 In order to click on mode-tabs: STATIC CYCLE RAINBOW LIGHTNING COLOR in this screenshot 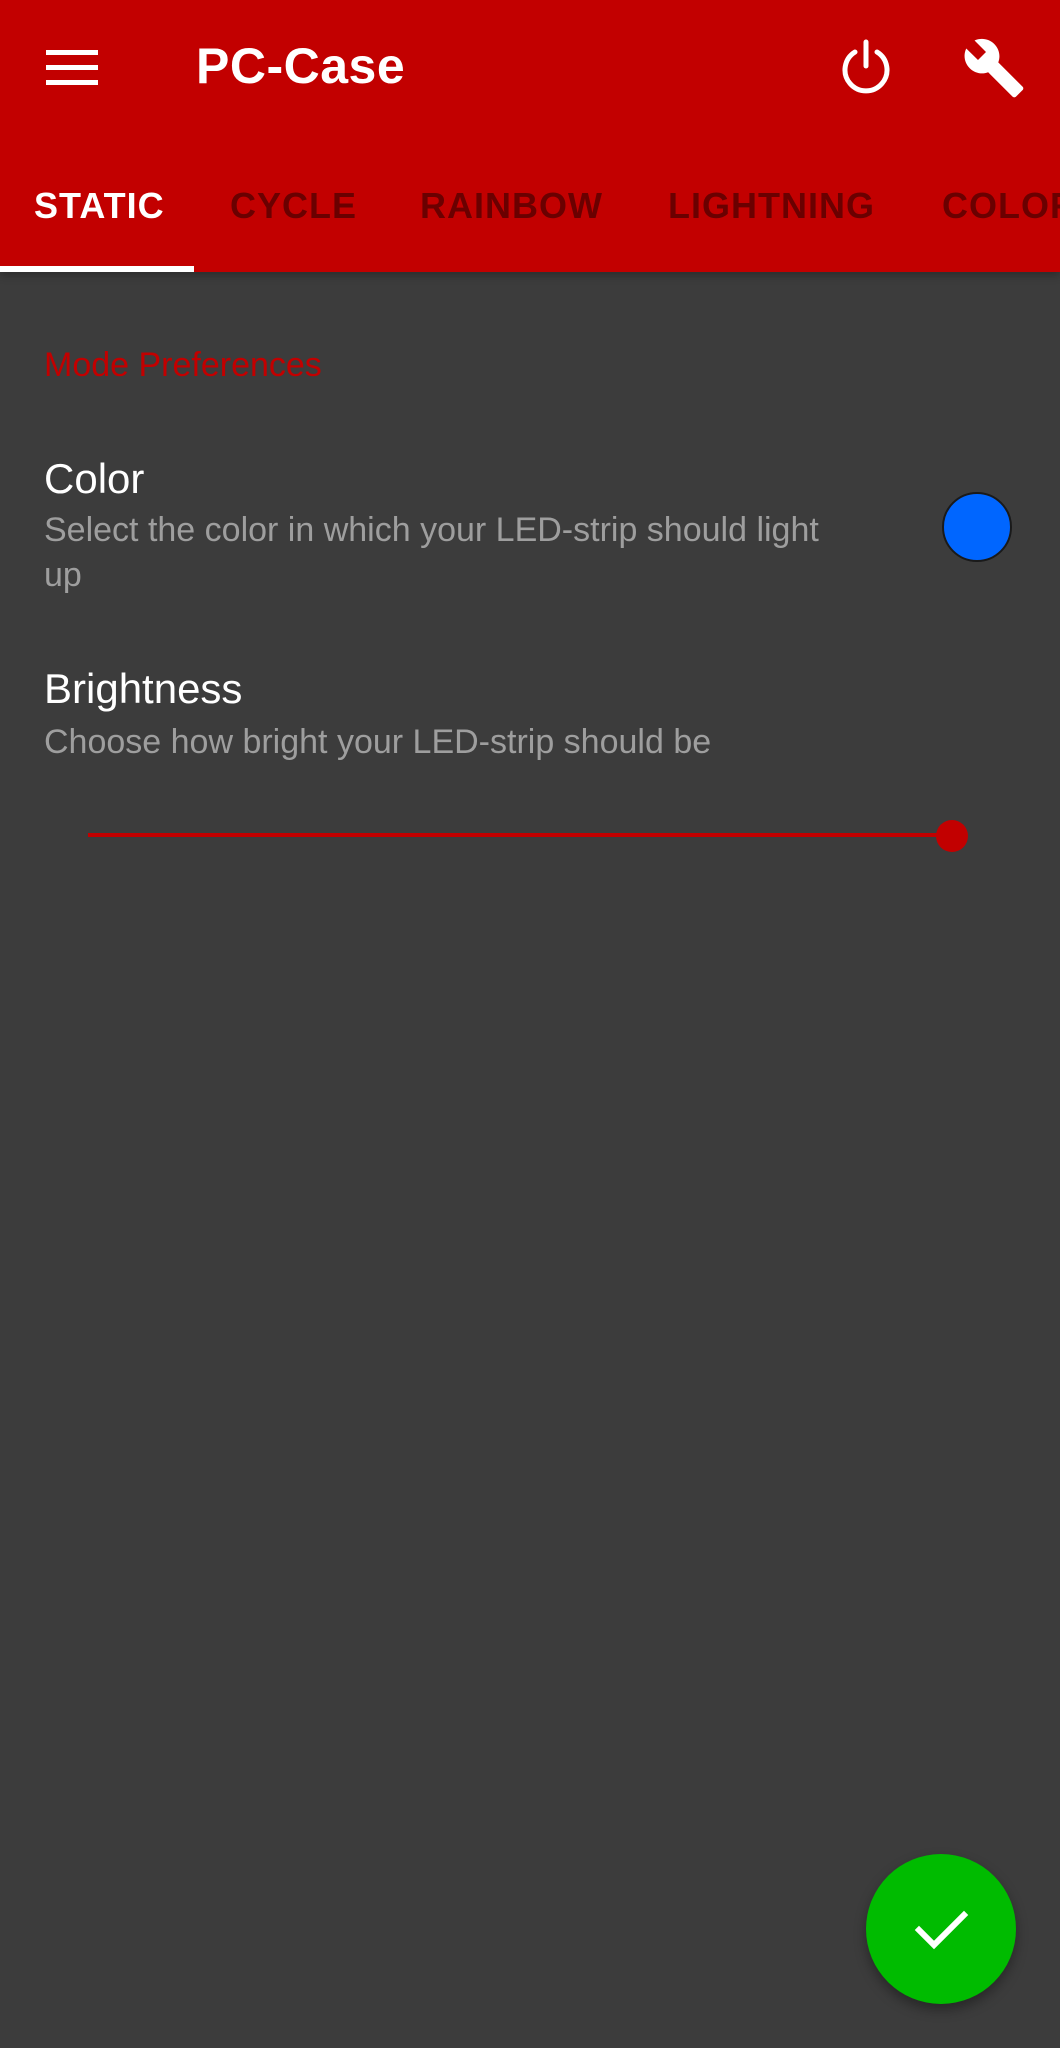, I will do `click(530, 204)`.